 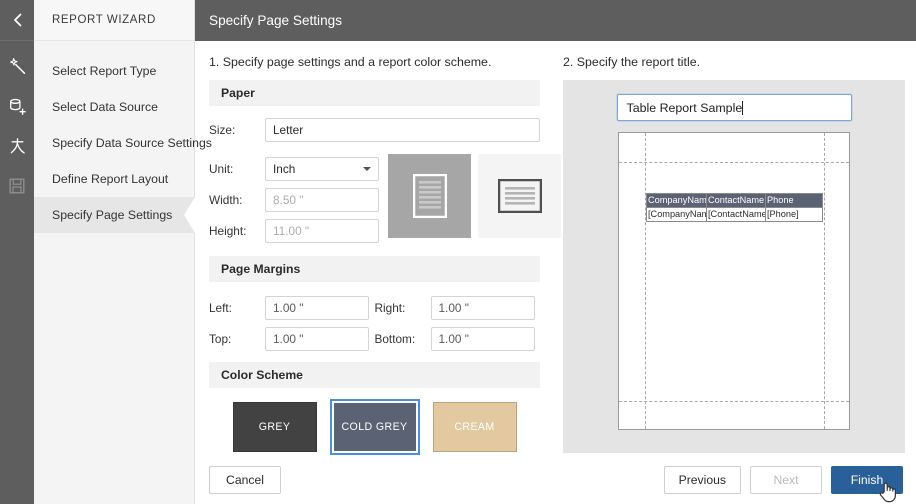 What do you see at coordinates (17, 146) in the screenshot?
I see `text-glyph-icon` at bounding box center [17, 146].